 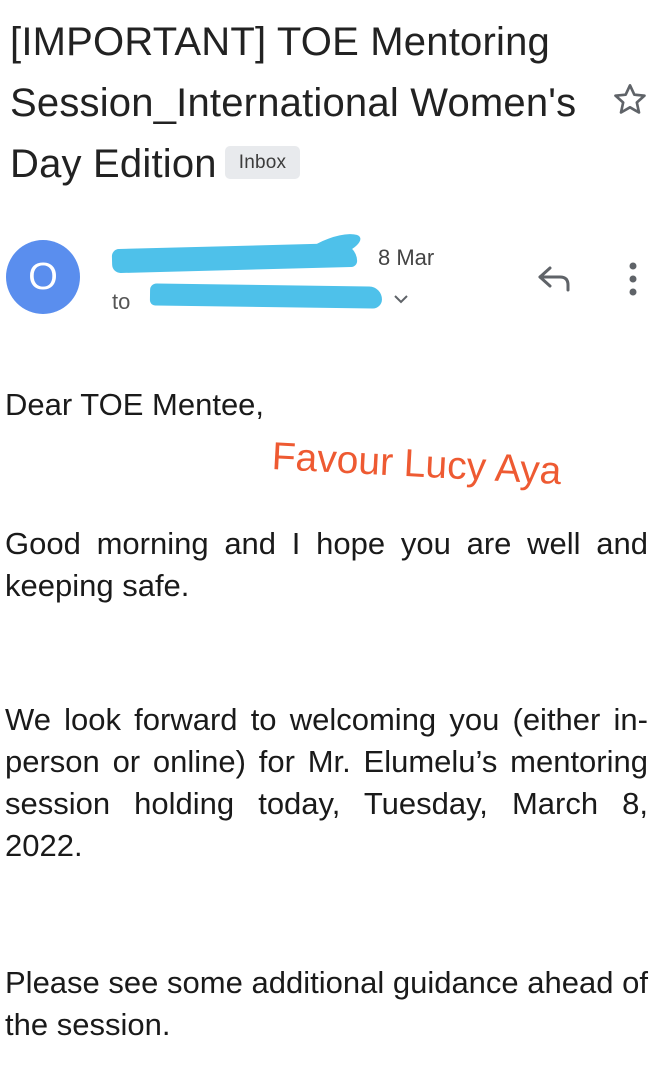 What do you see at coordinates (121, 301) in the screenshot?
I see `recipient-prefix: to` at bounding box center [121, 301].